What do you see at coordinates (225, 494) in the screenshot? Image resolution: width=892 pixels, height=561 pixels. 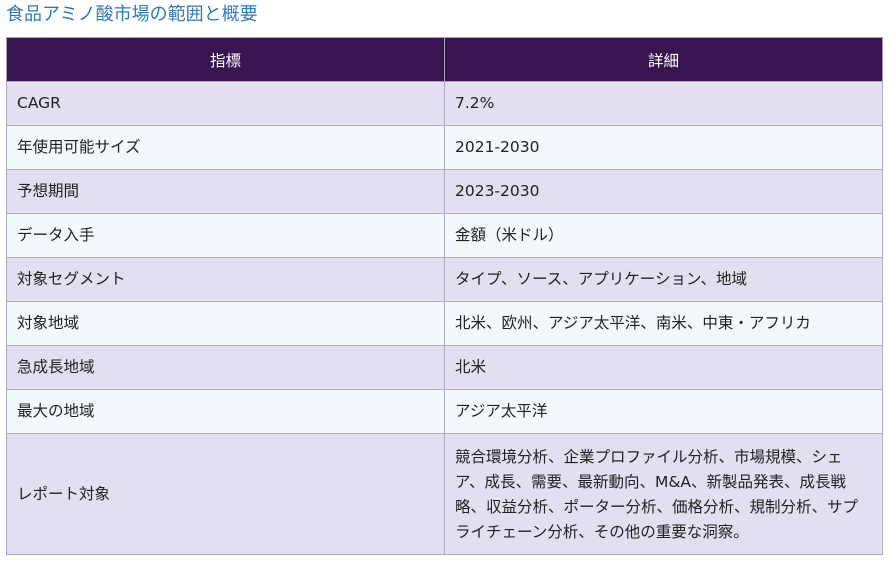 I see `row-label: レポート対象` at bounding box center [225, 494].